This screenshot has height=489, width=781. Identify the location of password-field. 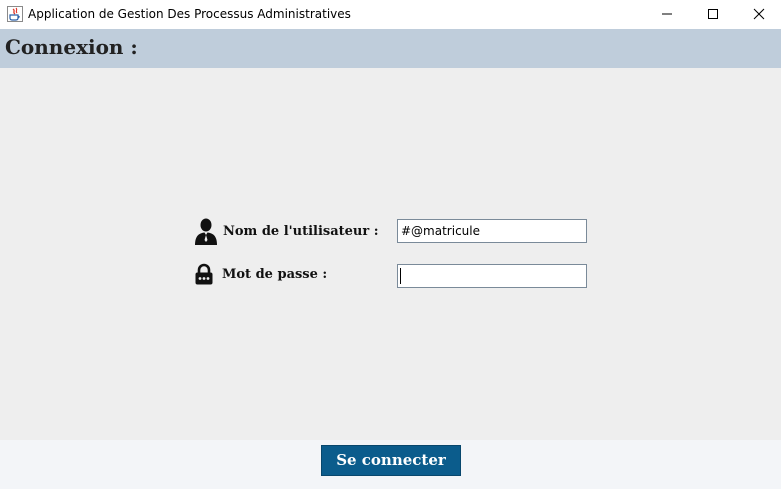
(492, 276).